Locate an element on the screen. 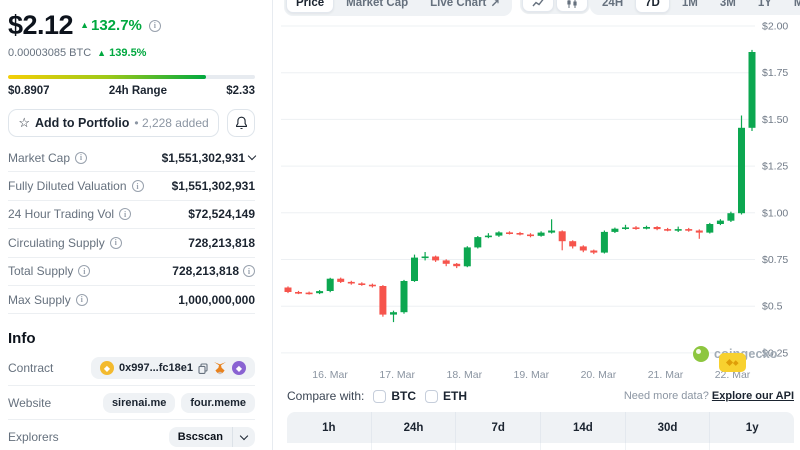  contract-row: Contract ◆ 0x997...fc18e1 ◆ is located at coordinates (131, 368).